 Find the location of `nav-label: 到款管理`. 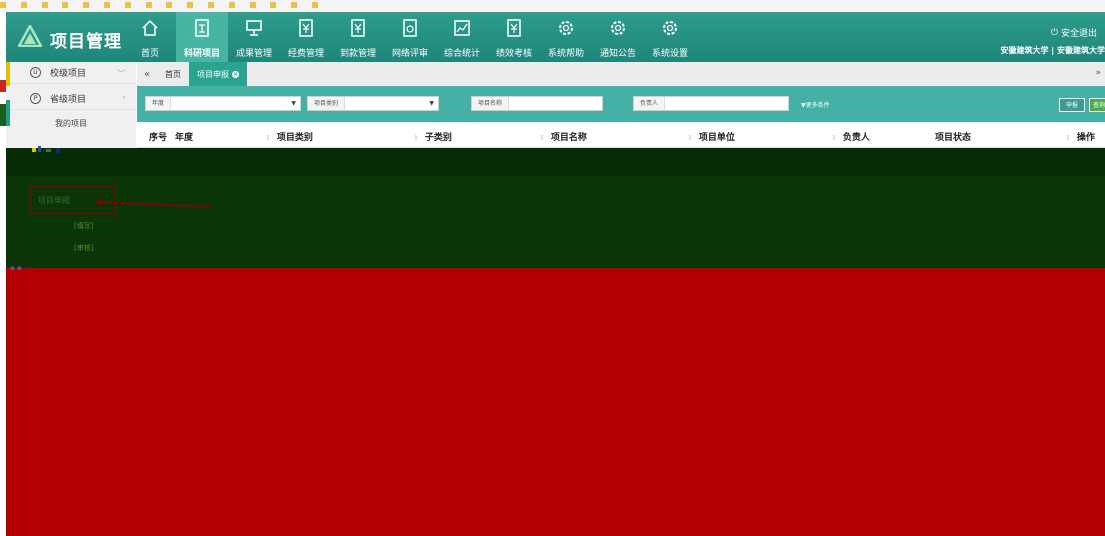

nav-label: 到款管理 is located at coordinates (357, 54).